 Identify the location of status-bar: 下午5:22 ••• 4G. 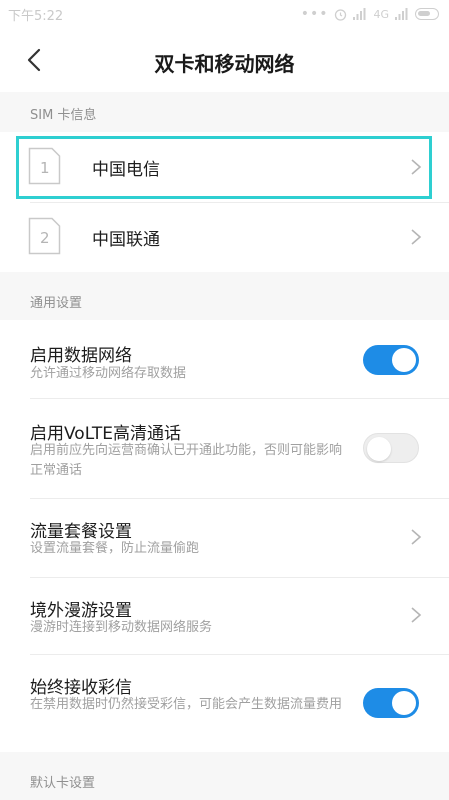
(224, 14).